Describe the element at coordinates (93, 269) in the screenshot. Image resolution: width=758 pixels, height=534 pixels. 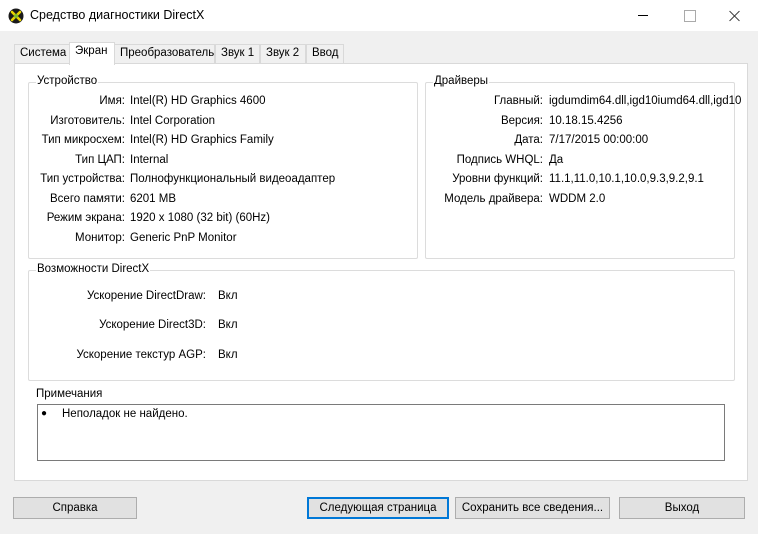
I see `directx-features-title: Возможности DirectX` at that location.